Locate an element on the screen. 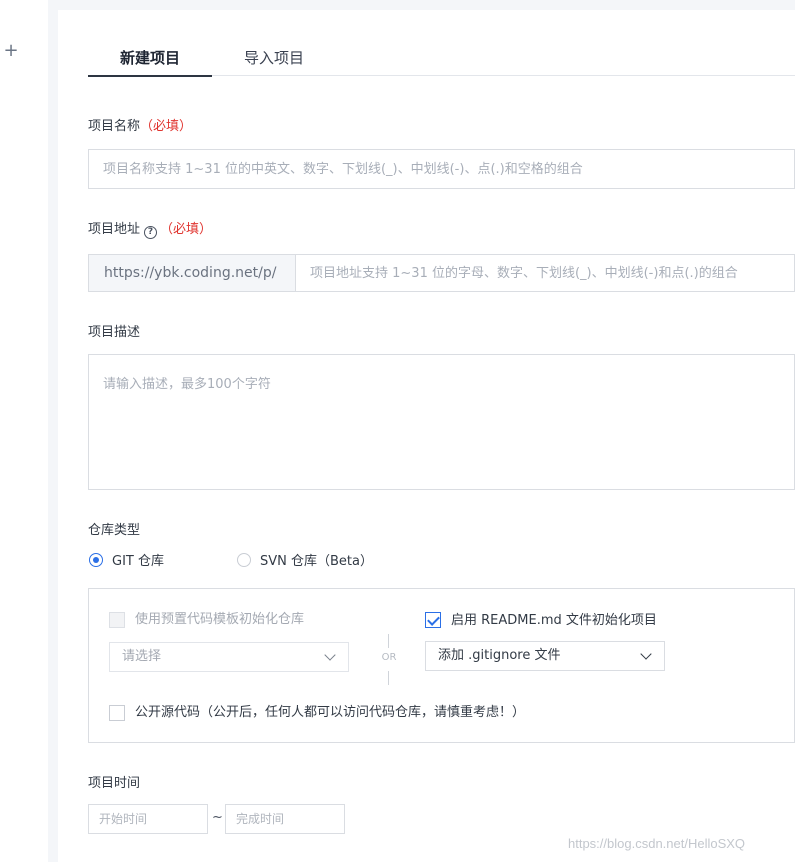 The height and width of the screenshot is (862, 795). project-url-input is located at coordinates (545, 273).